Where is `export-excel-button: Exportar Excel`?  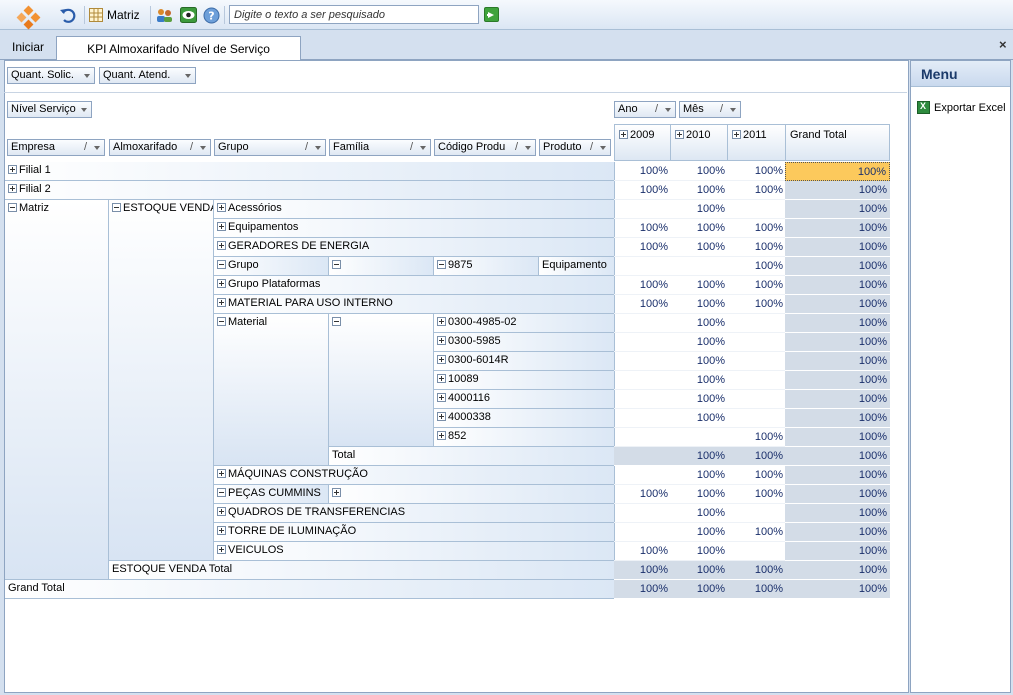
export-excel-button: Exportar Excel is located at coordinates (961, 107).